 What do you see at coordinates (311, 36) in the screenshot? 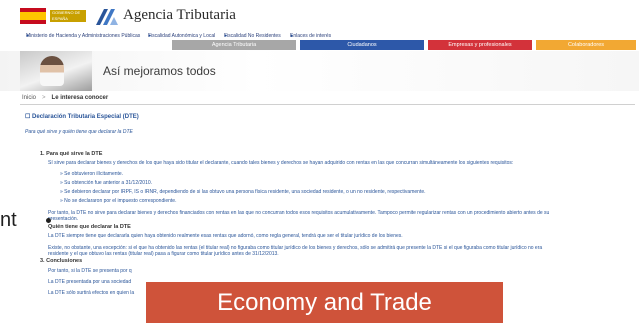
I see `link-label: Enlaces de interés` at bounding box center [311, 36].